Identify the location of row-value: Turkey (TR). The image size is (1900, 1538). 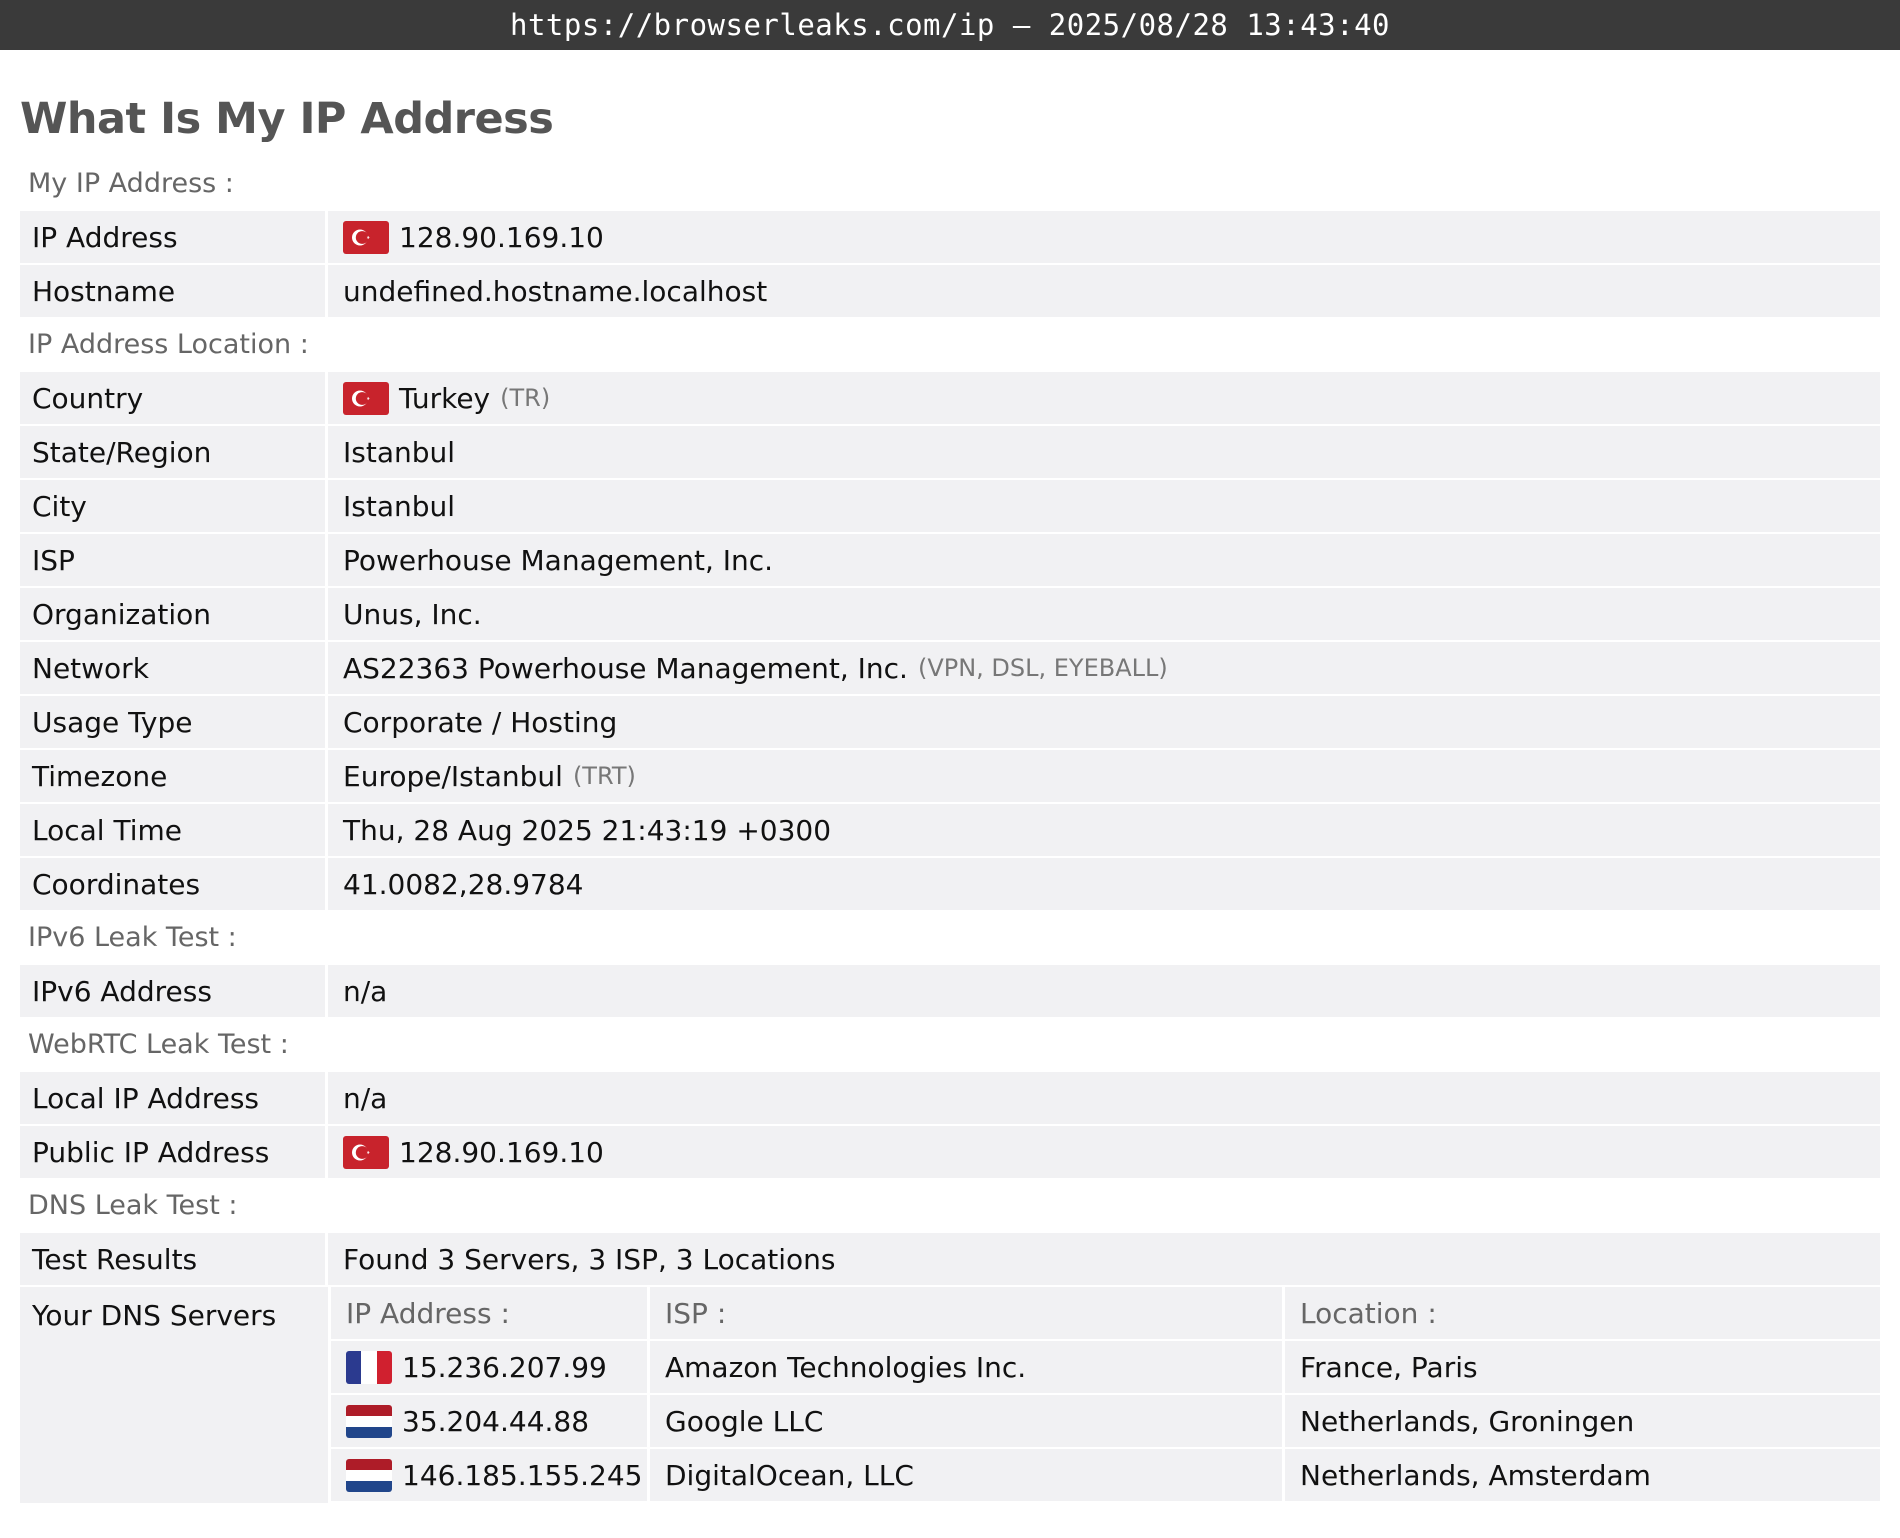
(1104, 398).